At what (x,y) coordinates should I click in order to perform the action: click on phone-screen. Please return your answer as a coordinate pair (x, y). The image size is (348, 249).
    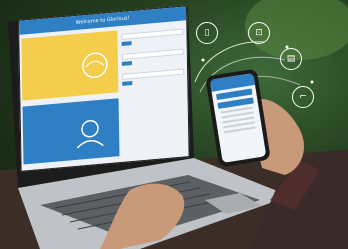
    Looking at the image, I should click on (238, 118).